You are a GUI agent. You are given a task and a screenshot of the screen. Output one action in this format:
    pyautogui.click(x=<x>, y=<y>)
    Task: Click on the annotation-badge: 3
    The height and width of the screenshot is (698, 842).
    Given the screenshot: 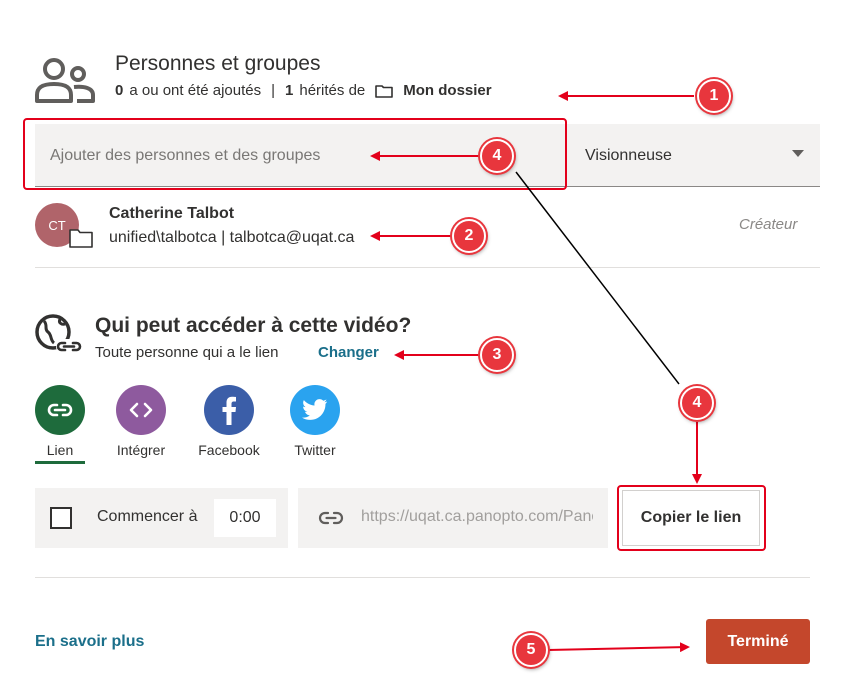 What is the action you would take?
    pyautogui.click(x=497, y=355)
    